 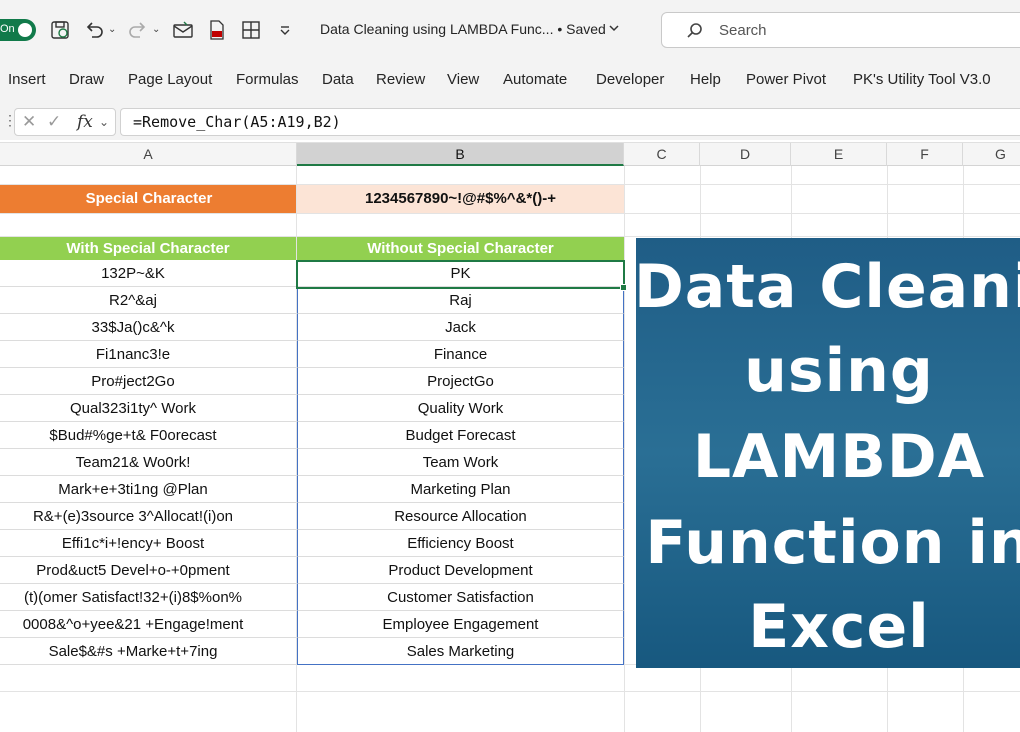 What do you see at coordinates (86, 79) in the screenshot?
I see `tab-draw: Draw` at bounding box center [86, 79].